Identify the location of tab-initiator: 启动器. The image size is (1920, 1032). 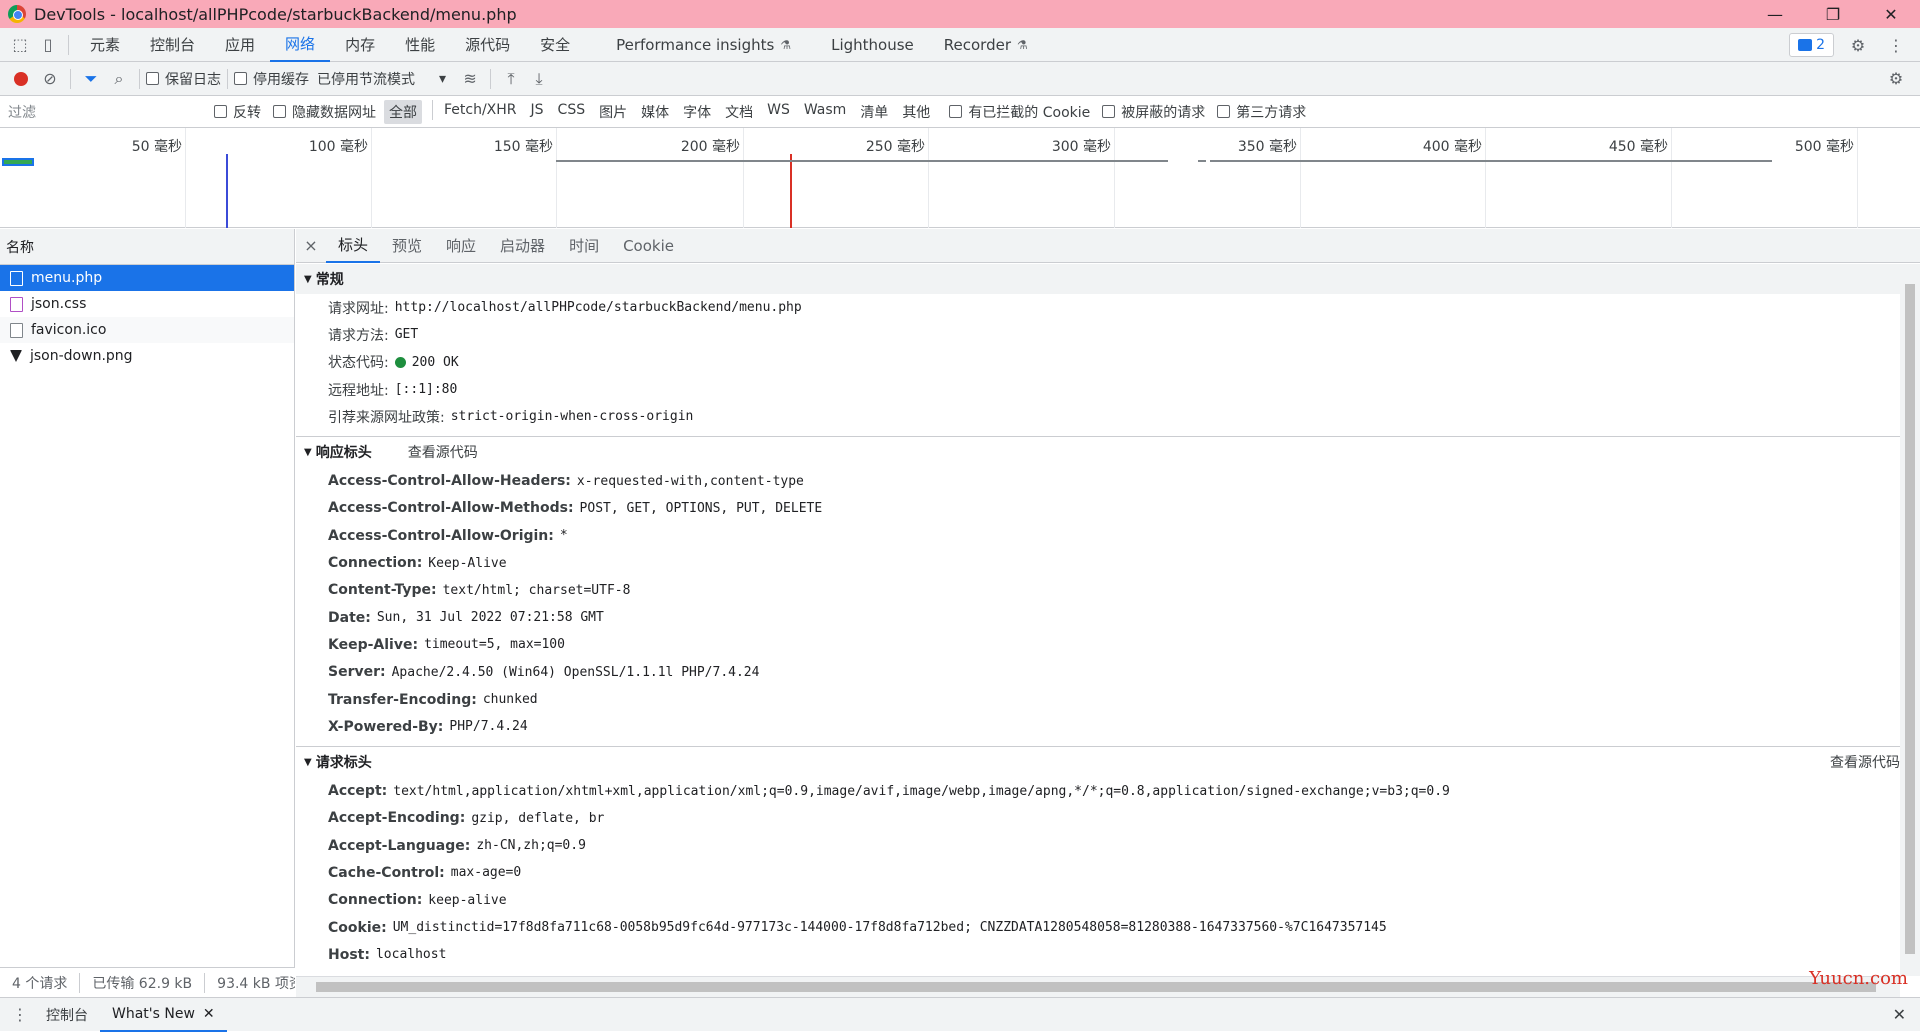
(522, 246).